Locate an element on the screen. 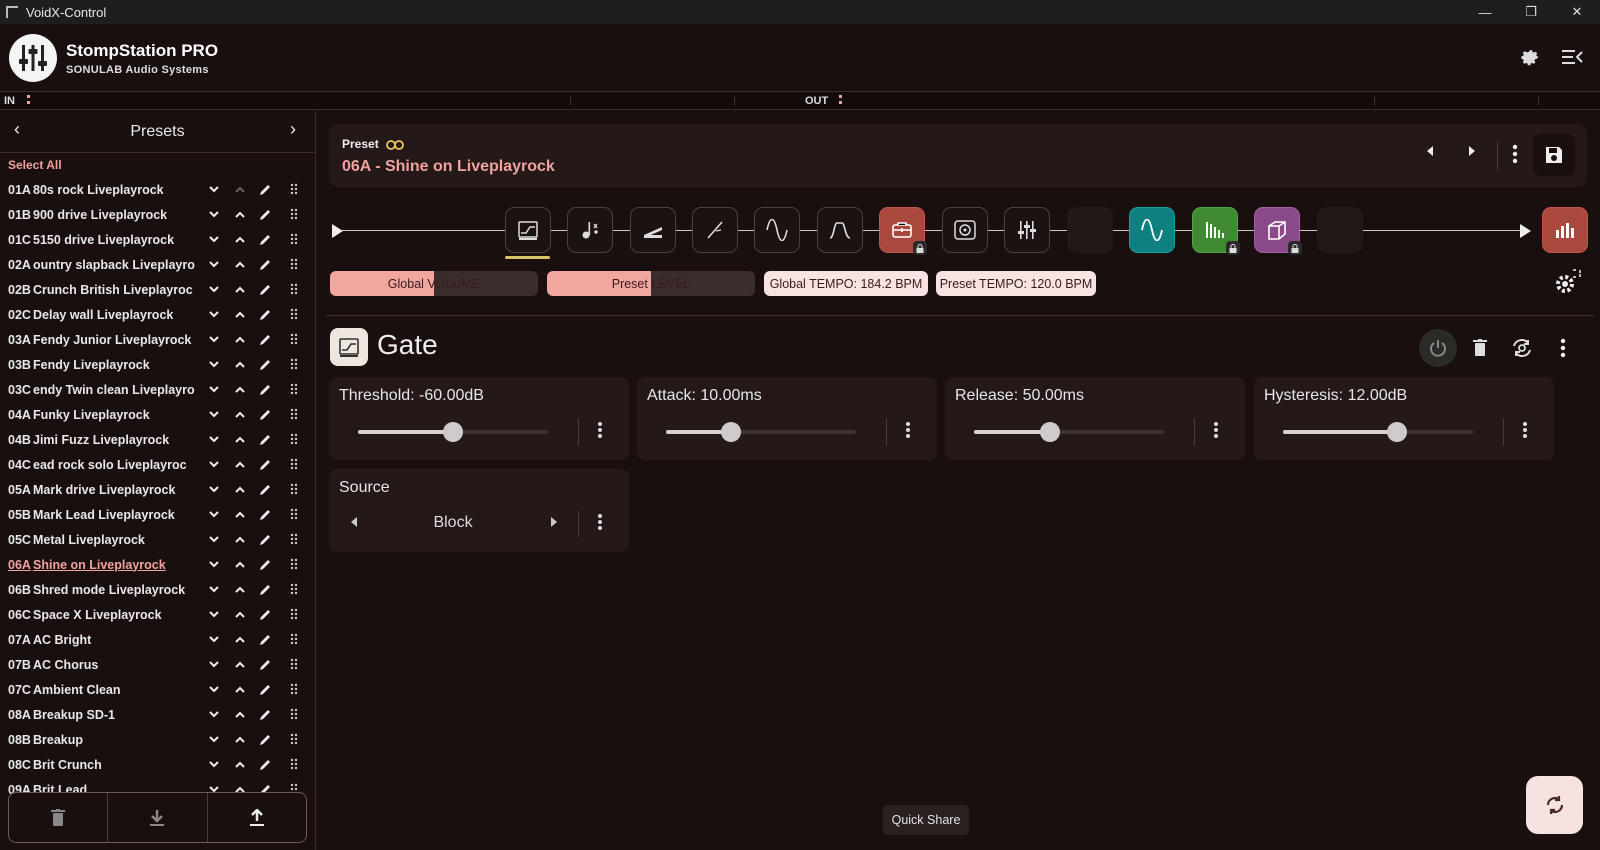  block-delay is located at coordinates (1216, 231).